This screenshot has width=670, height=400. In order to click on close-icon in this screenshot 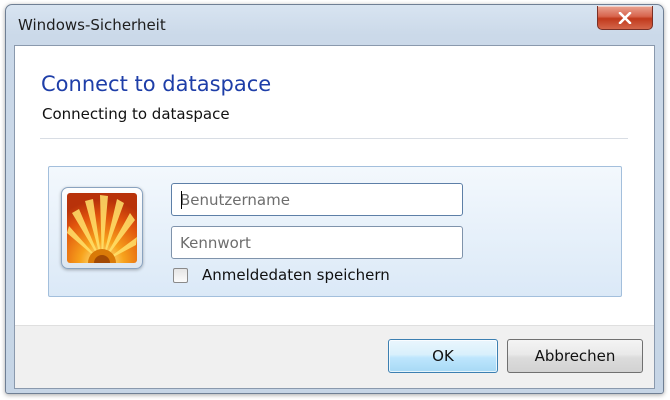, I will do `click(625, 17)`.